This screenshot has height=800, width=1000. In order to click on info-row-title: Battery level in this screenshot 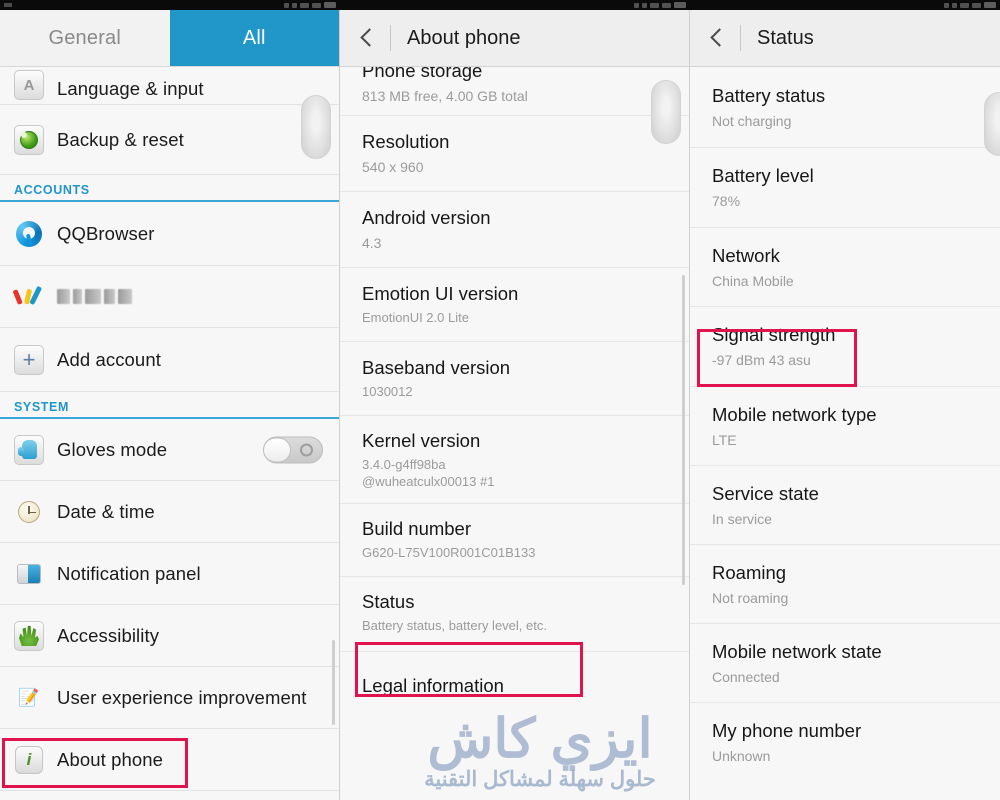, I will do `click(763, 176)`.